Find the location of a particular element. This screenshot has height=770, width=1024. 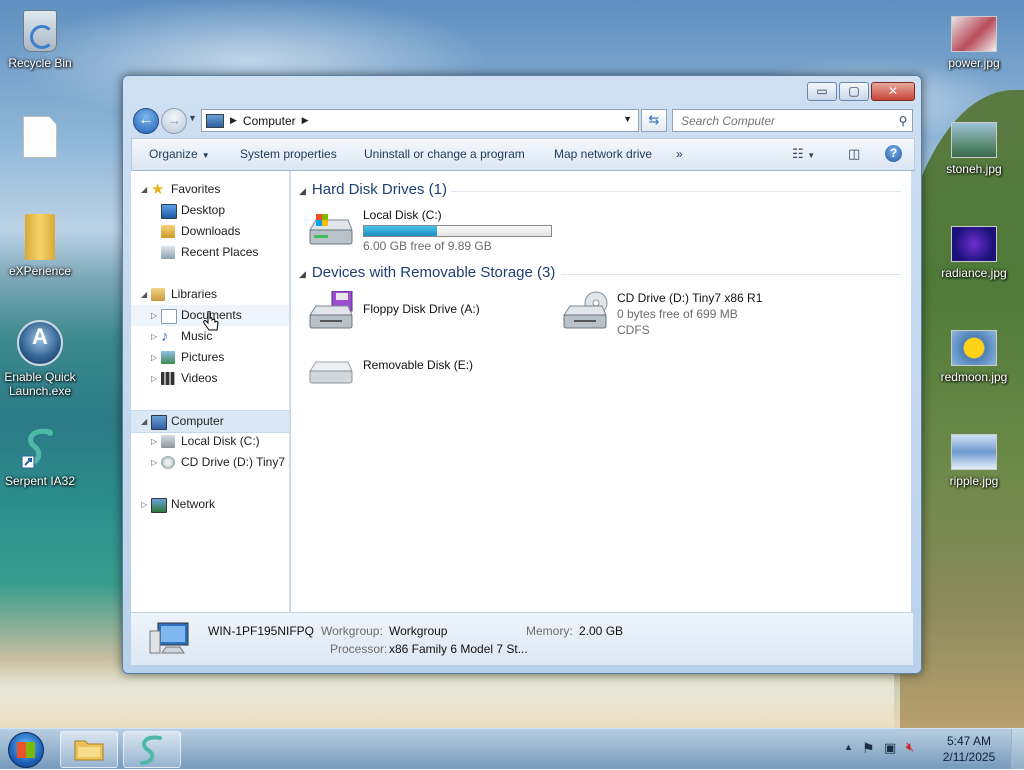

recent-pages-dropdown: ▼ is located at coordinates (192, 118).